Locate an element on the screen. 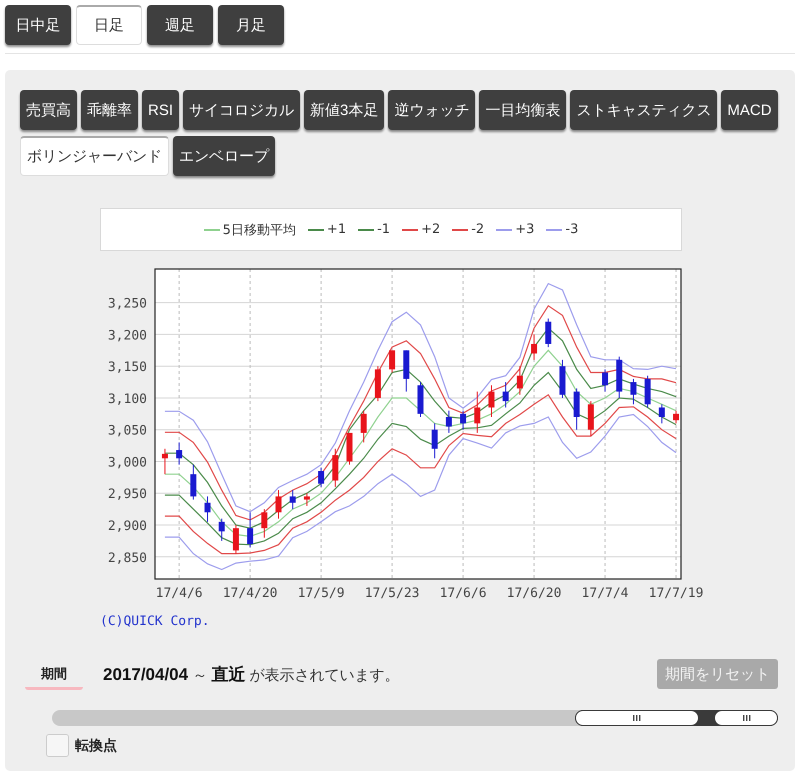 The image size is (800, 773). period-slider is located at coordinates (415, 718).